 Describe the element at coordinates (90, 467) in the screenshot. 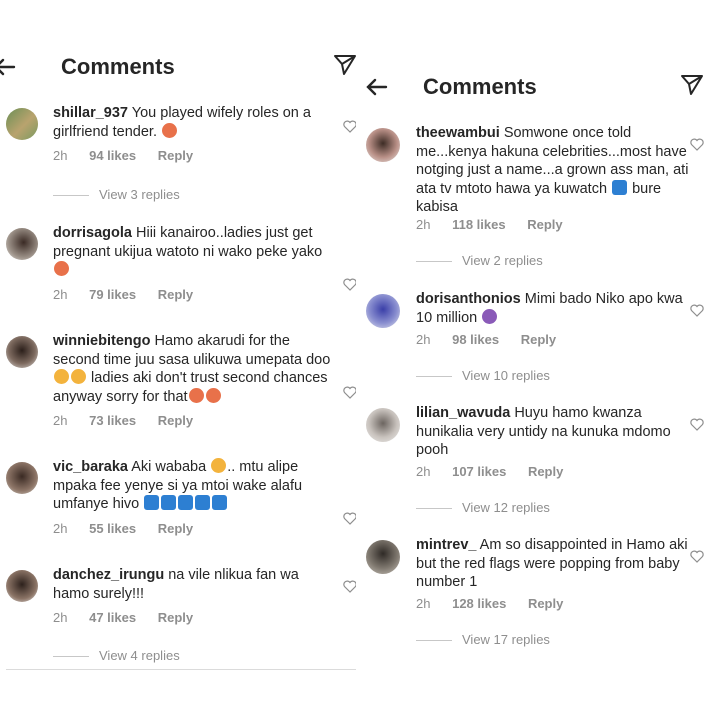

I see `comment-username: vic_baraka` at that location.